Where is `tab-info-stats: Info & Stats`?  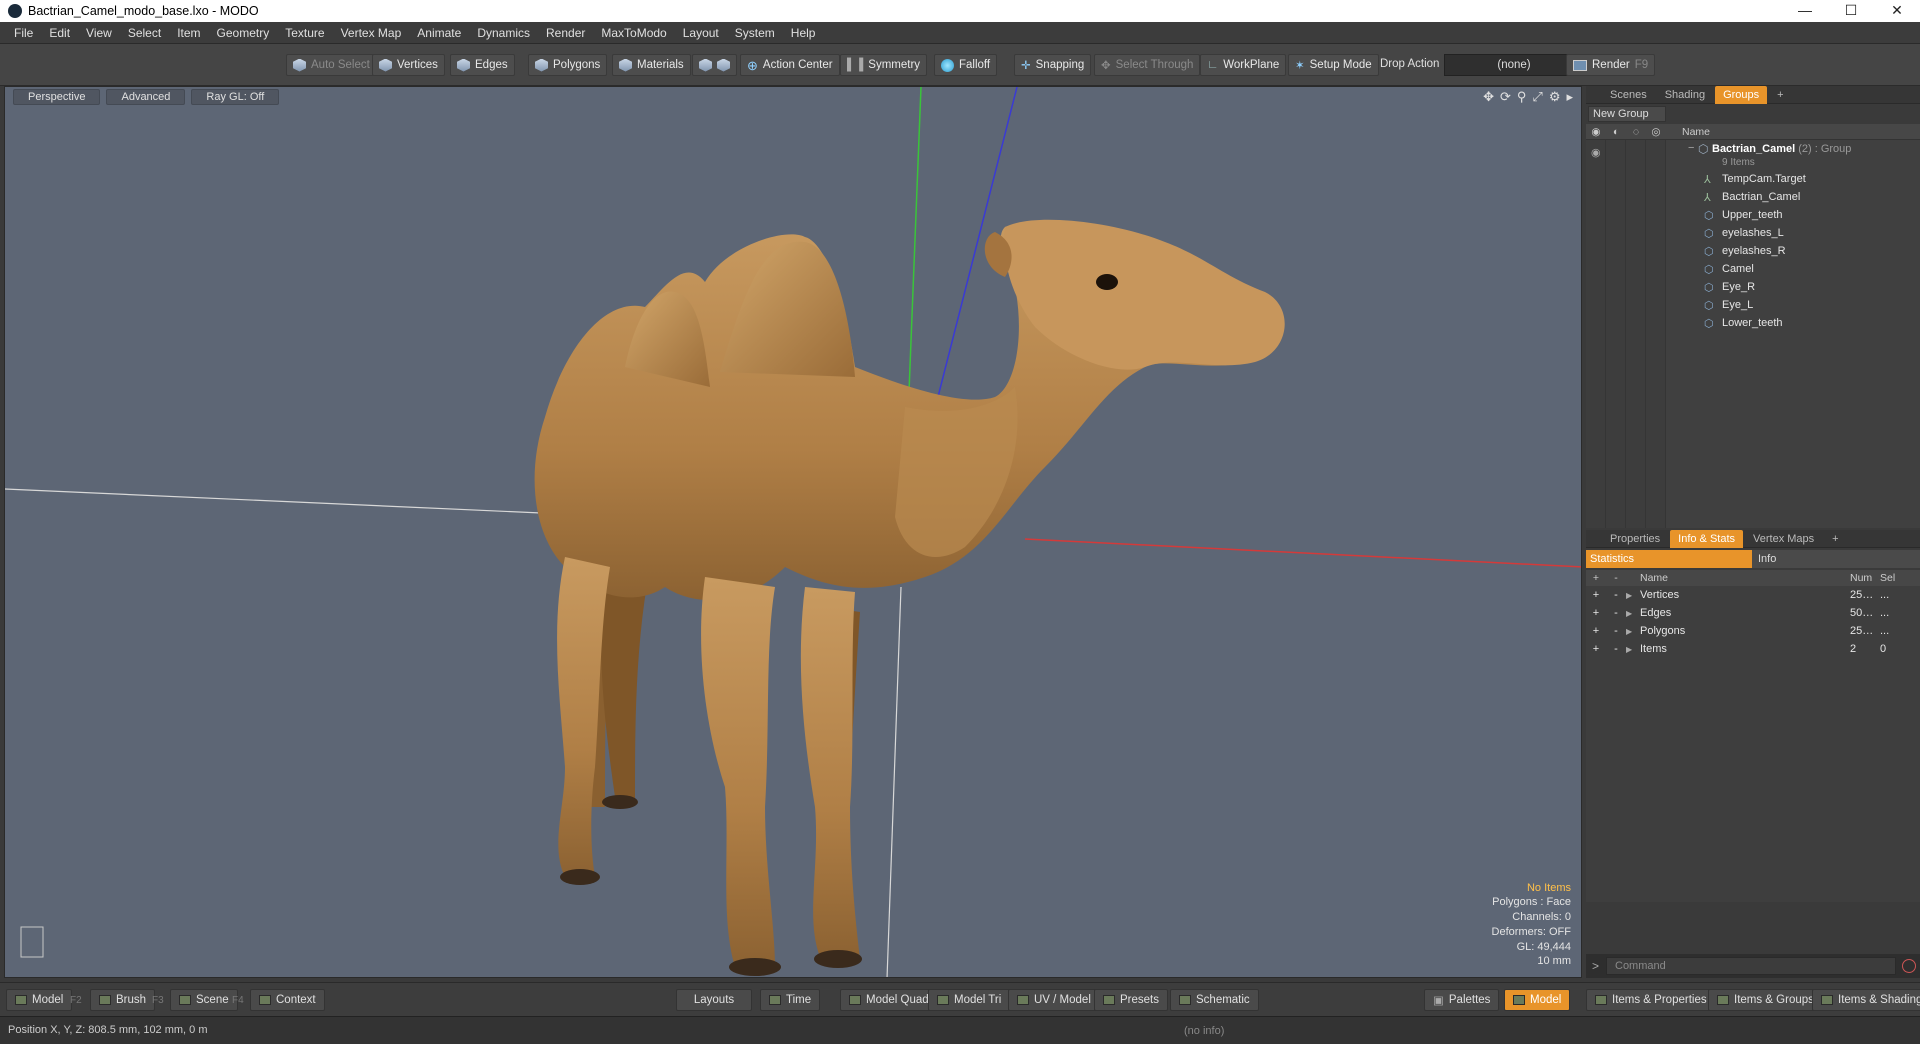 tab-info-stats: Info & Stats is located at coordinates (1707, 538).